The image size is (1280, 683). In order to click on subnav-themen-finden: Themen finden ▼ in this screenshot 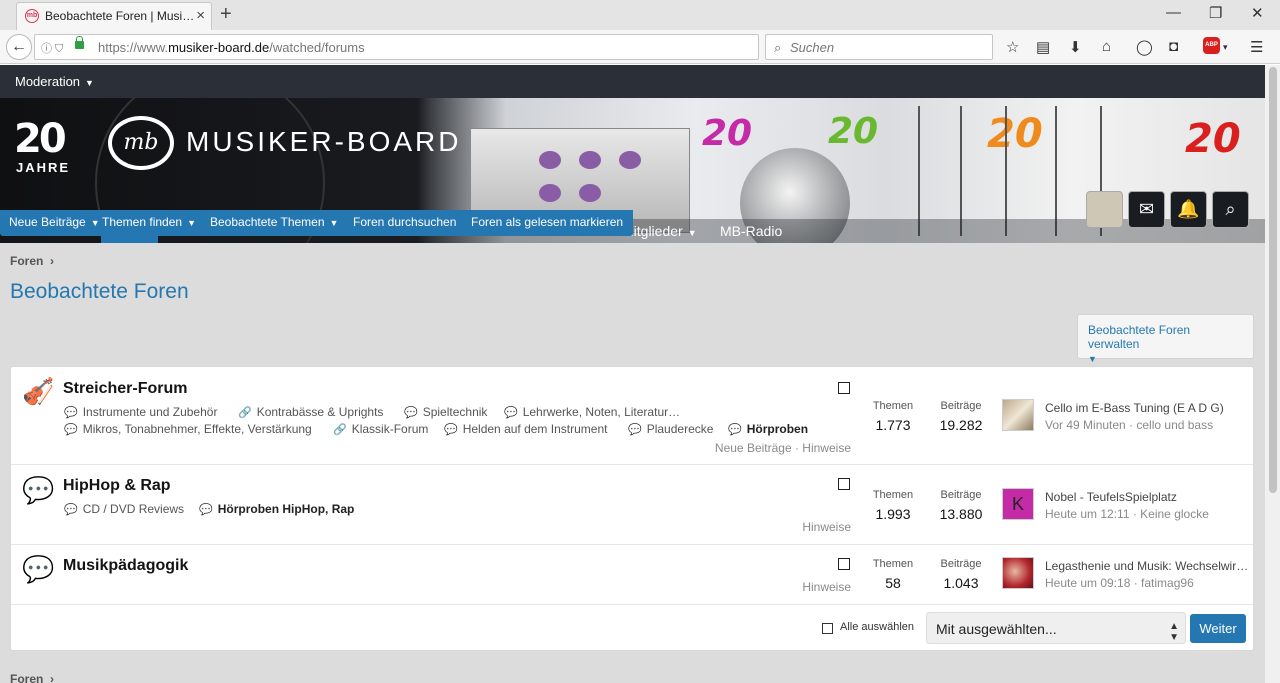, I will do `click(149, 222)`.